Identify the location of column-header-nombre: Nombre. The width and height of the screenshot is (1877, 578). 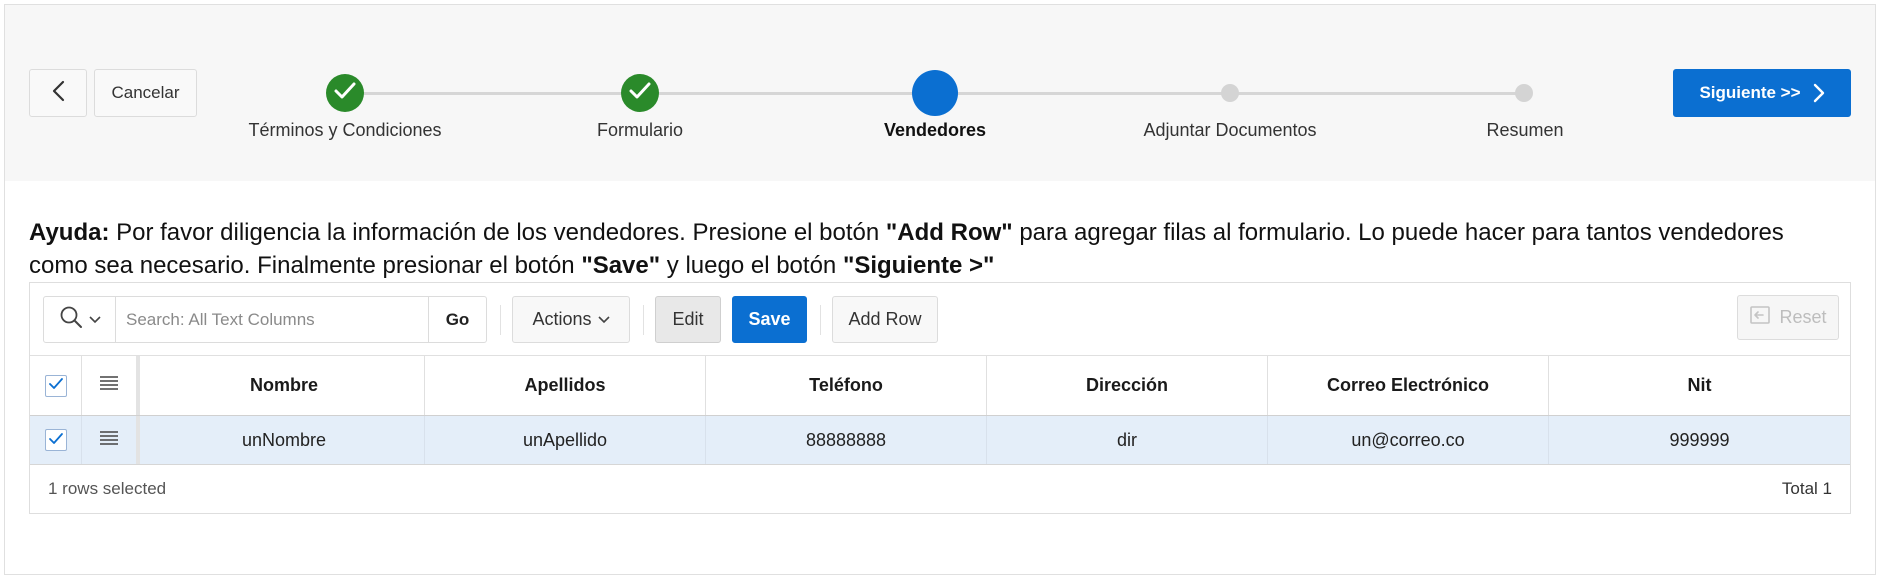
(284, 385).